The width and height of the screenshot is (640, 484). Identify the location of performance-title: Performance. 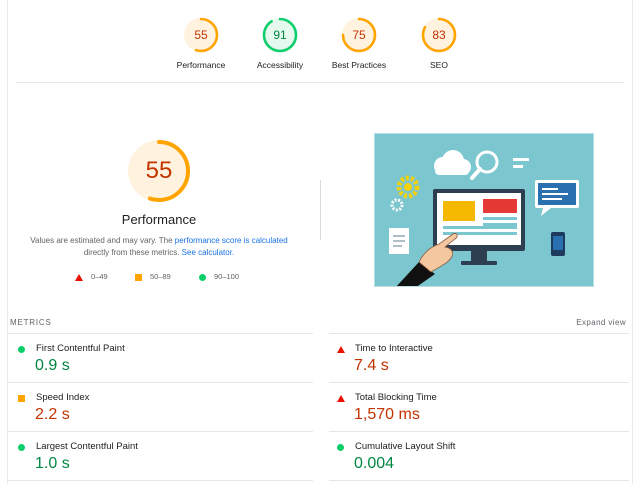
(159, 219).